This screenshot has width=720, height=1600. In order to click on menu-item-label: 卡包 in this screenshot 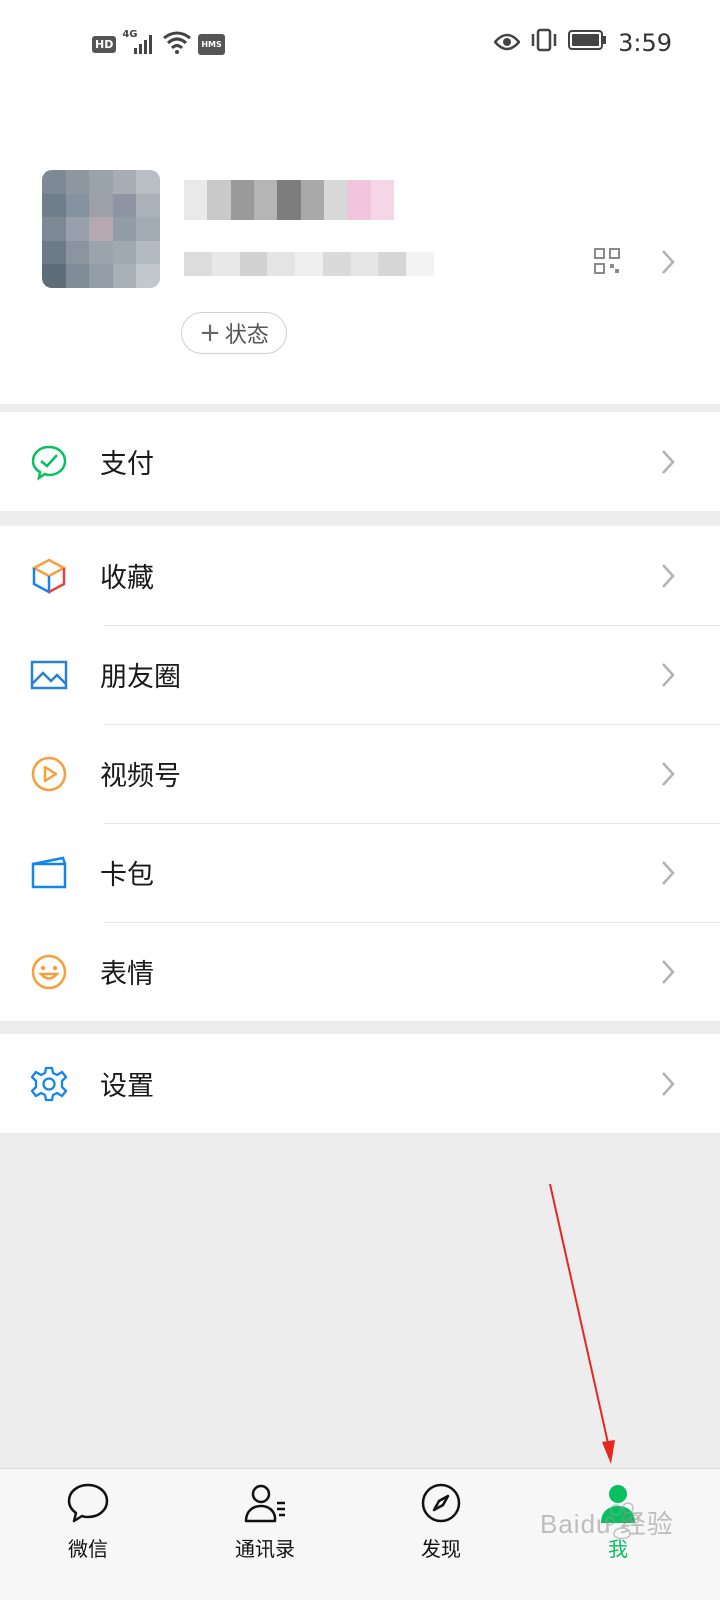, I will do `click(127, 875)`.